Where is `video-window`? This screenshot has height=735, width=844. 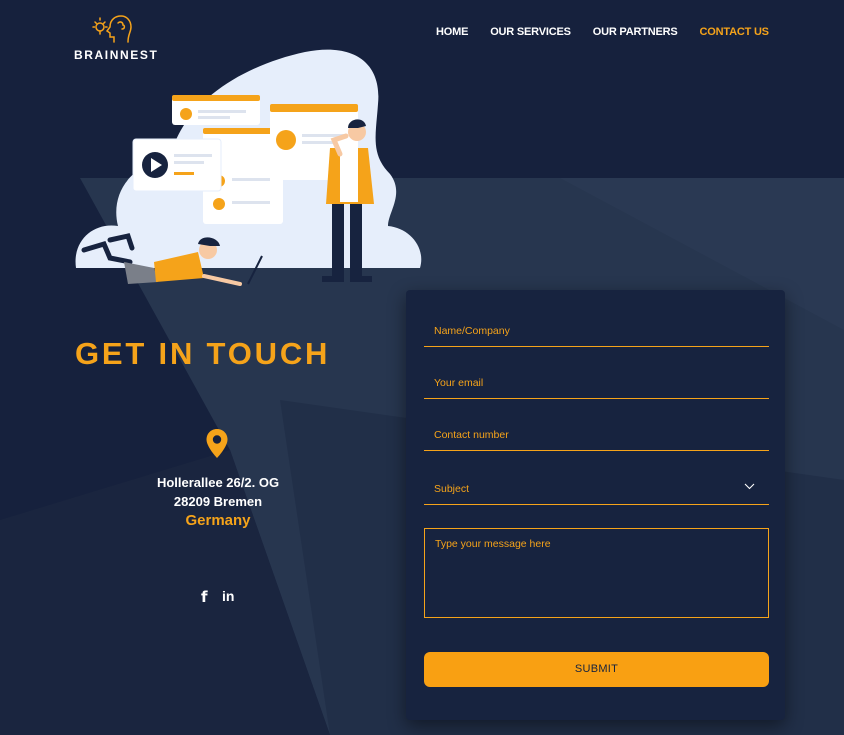
video-window is located at coordinates (177, 165).